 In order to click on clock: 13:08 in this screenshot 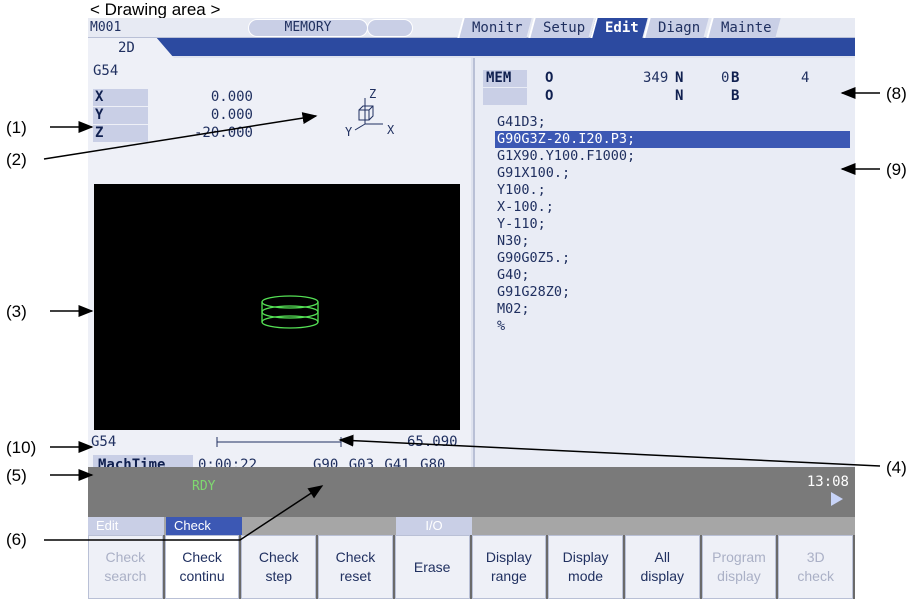, I will do `click(827, 482)`.